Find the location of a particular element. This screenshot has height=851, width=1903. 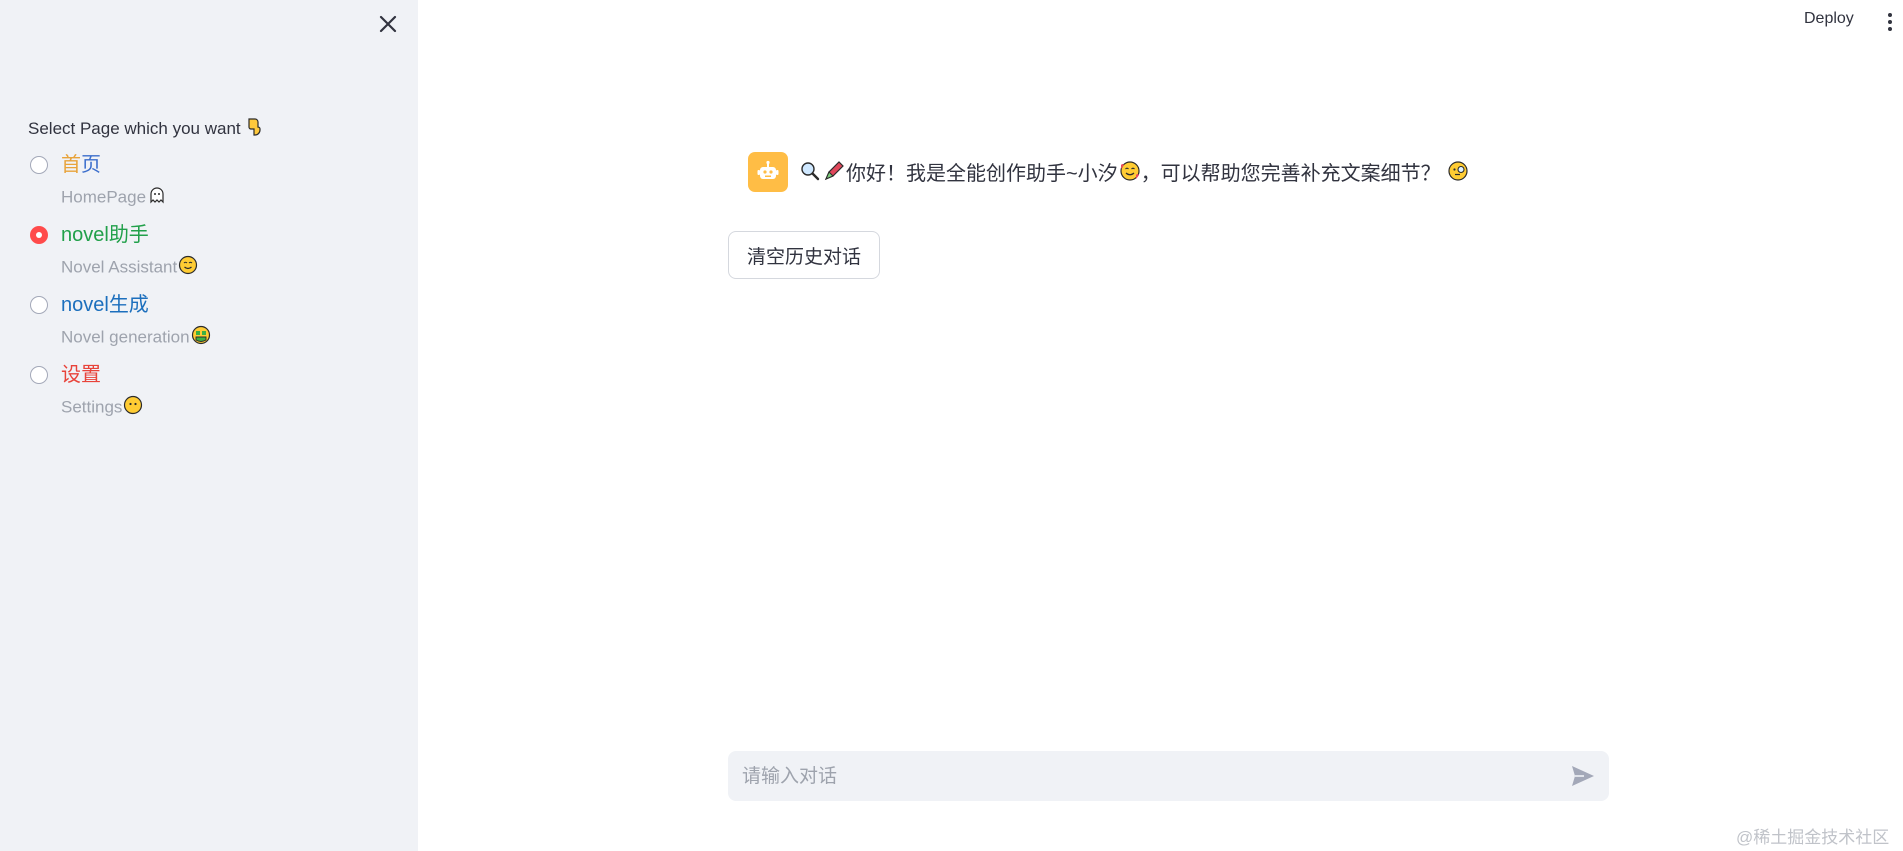

clear-history-button: 清空历史对话 is located at coordinates (804, 255).